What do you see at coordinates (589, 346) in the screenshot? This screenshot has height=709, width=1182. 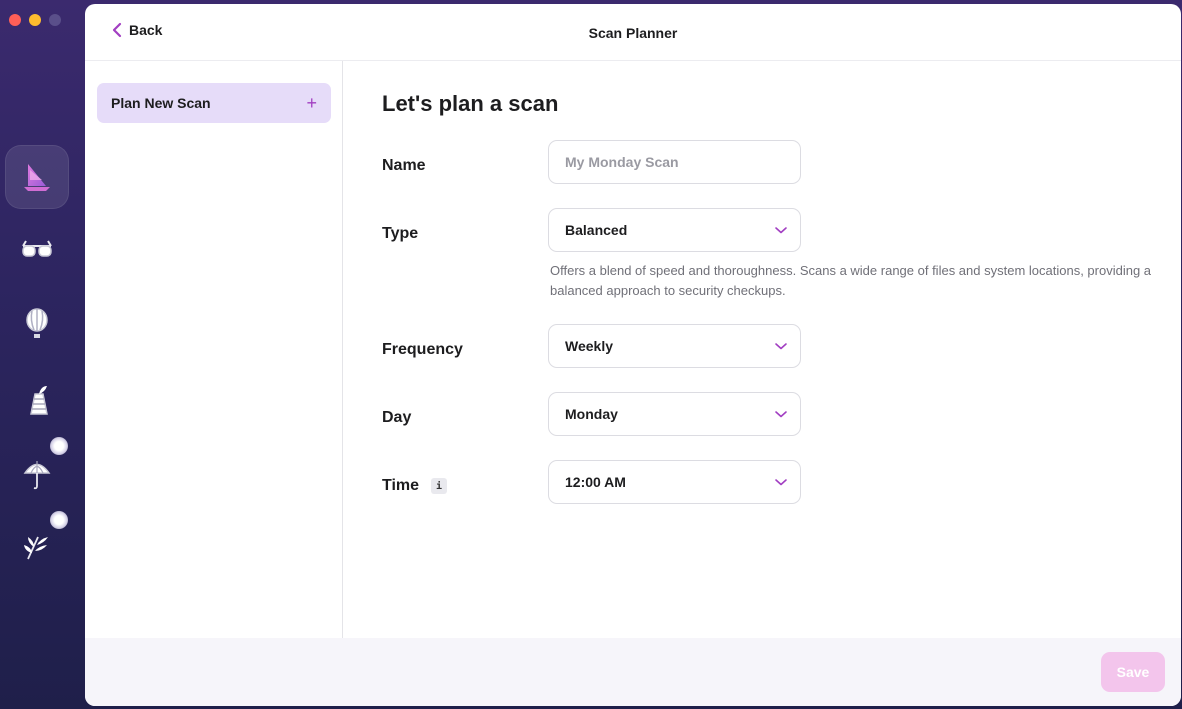 I see `frequency-select-value: Weekly` at bounding box center [589, 346].